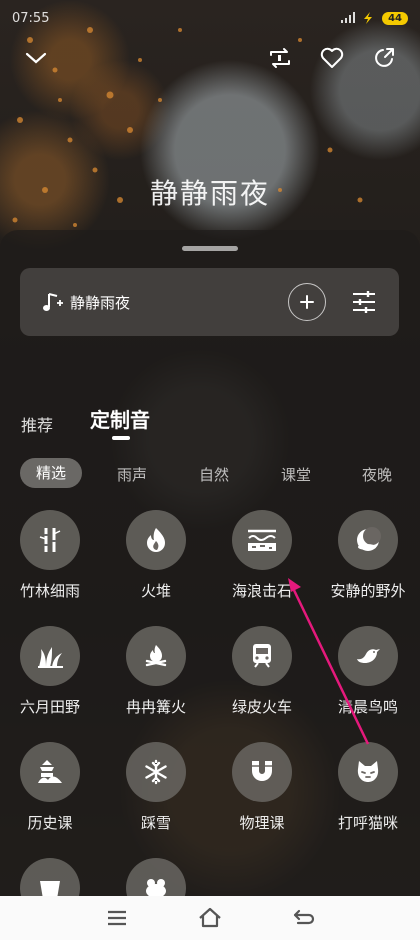 The image size is (420, 940). Describe the element at coordinates (261, 591) in the screenshot. I see `sound-label: 海浪击石` at that location.